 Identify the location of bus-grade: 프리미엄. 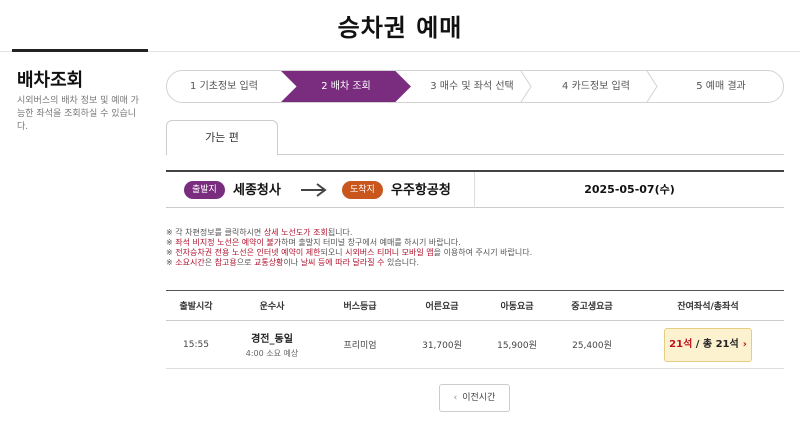
(360, 344).